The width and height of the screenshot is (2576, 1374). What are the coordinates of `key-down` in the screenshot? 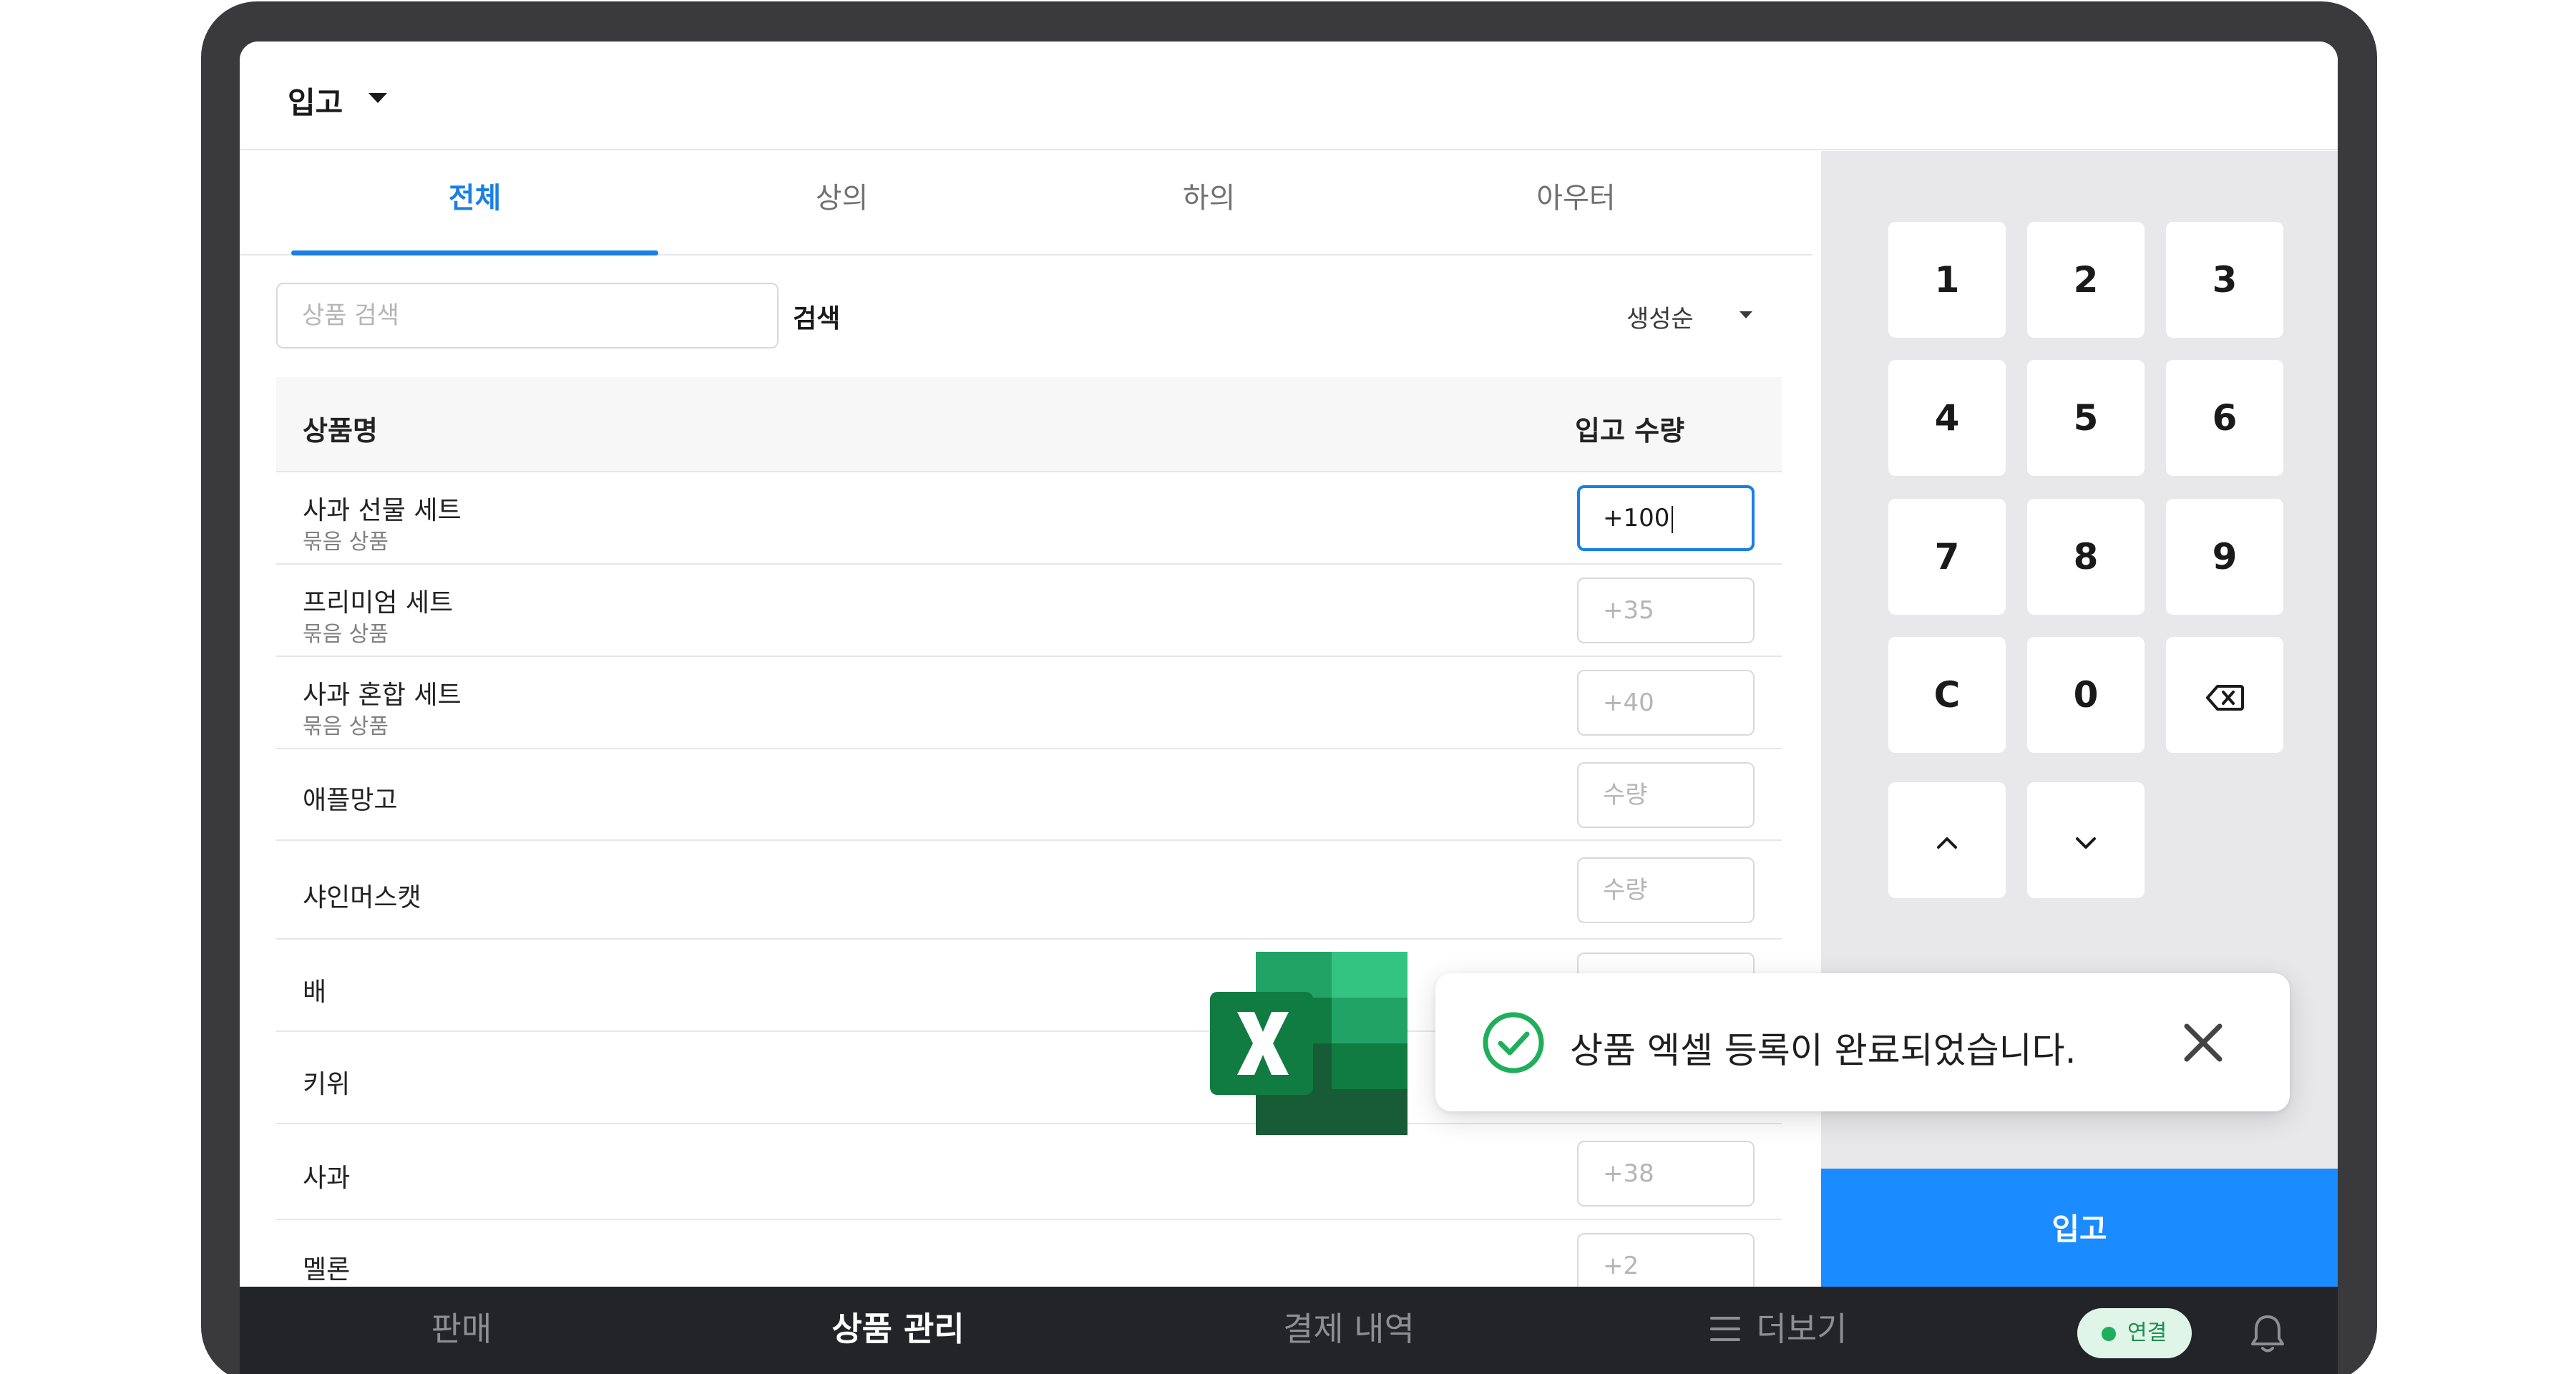 It's located at (2086, 840).